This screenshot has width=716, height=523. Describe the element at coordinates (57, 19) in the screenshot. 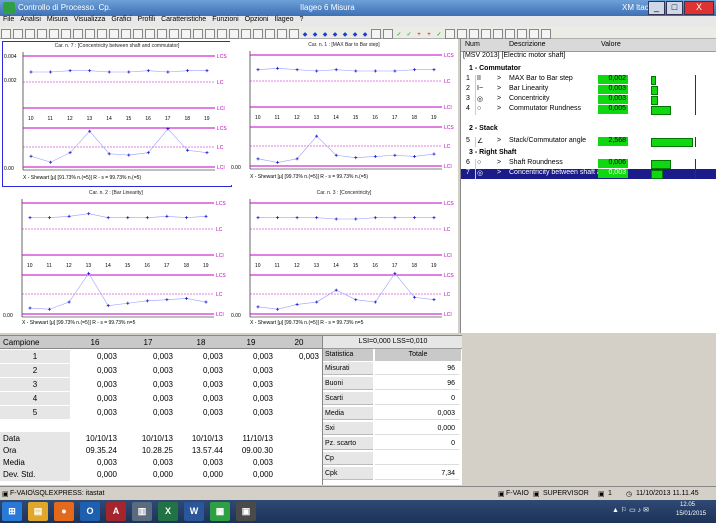

I see `menu-misura: Misura` at that location.